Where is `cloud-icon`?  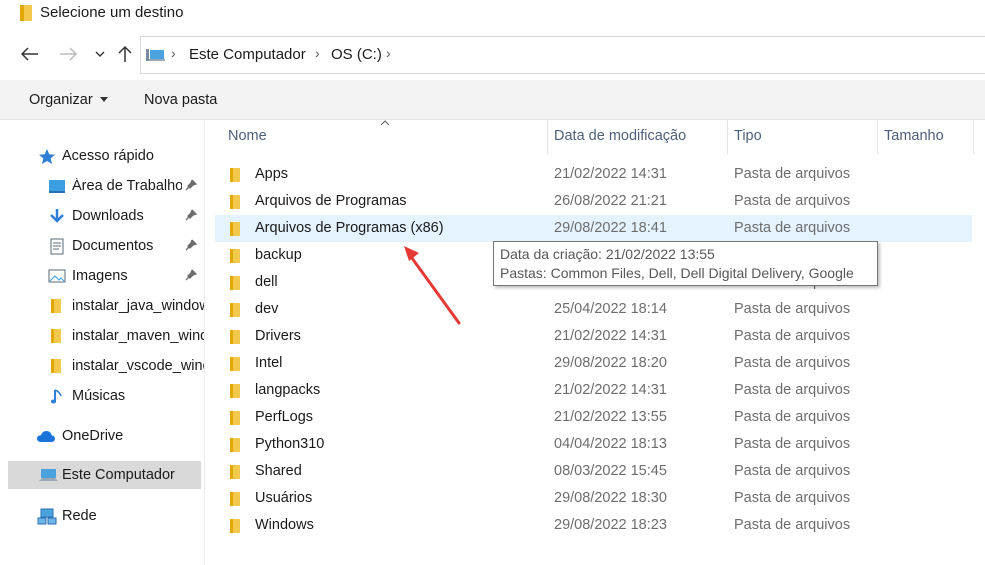 cloud-icon is located at coordinates (46, 436).